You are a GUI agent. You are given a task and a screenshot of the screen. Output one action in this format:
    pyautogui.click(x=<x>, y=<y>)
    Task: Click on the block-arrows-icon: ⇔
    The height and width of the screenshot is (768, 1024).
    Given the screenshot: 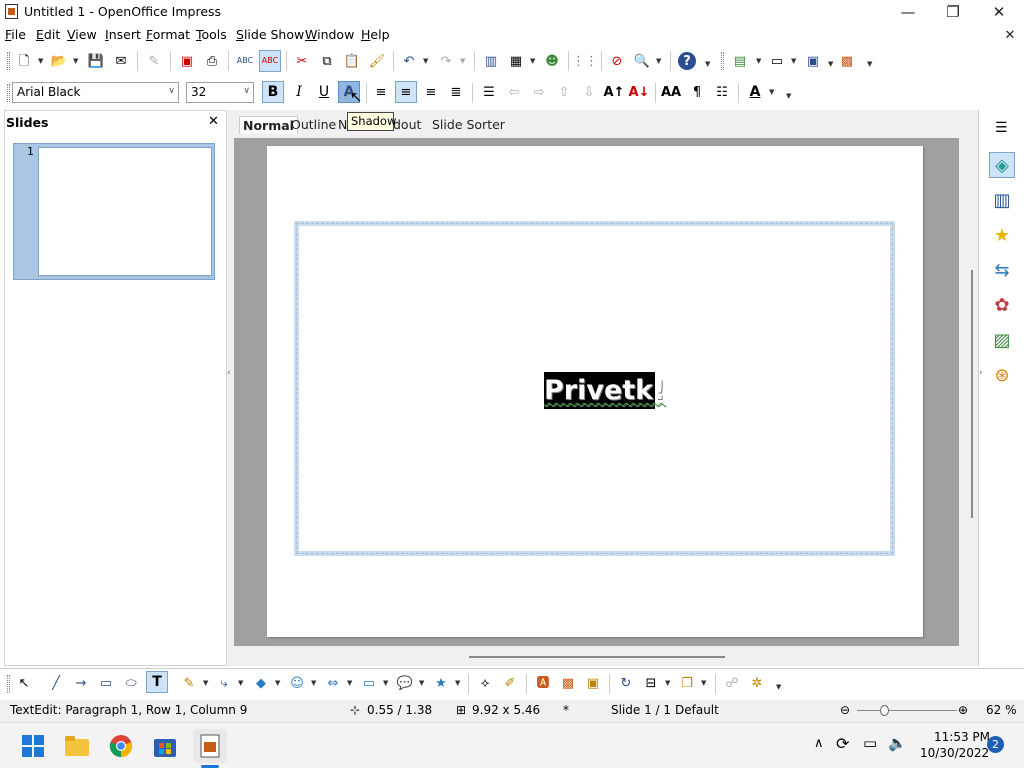 What is the action you would take?
    pyautogui.click(x=333, y=683)
    